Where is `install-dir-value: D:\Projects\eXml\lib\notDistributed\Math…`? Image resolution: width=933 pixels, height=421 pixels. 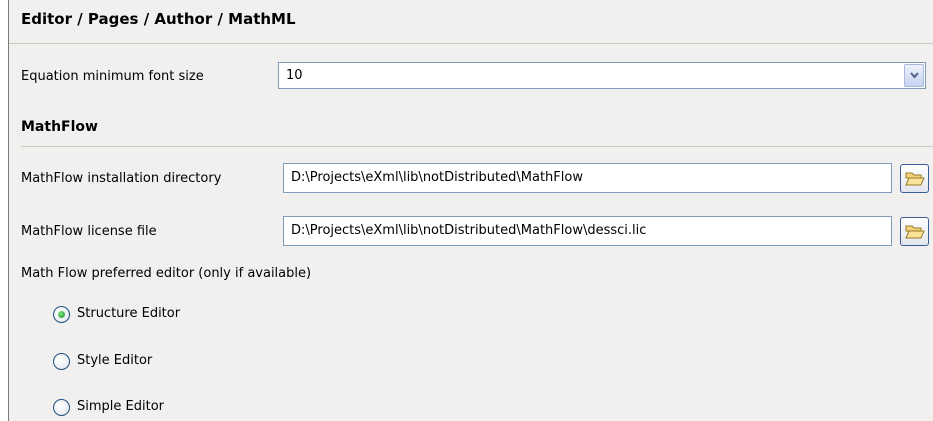
install-dir-value: D:\Projects\eXml\lib\notDistributed\Math… is located at coordinates (437, 177).